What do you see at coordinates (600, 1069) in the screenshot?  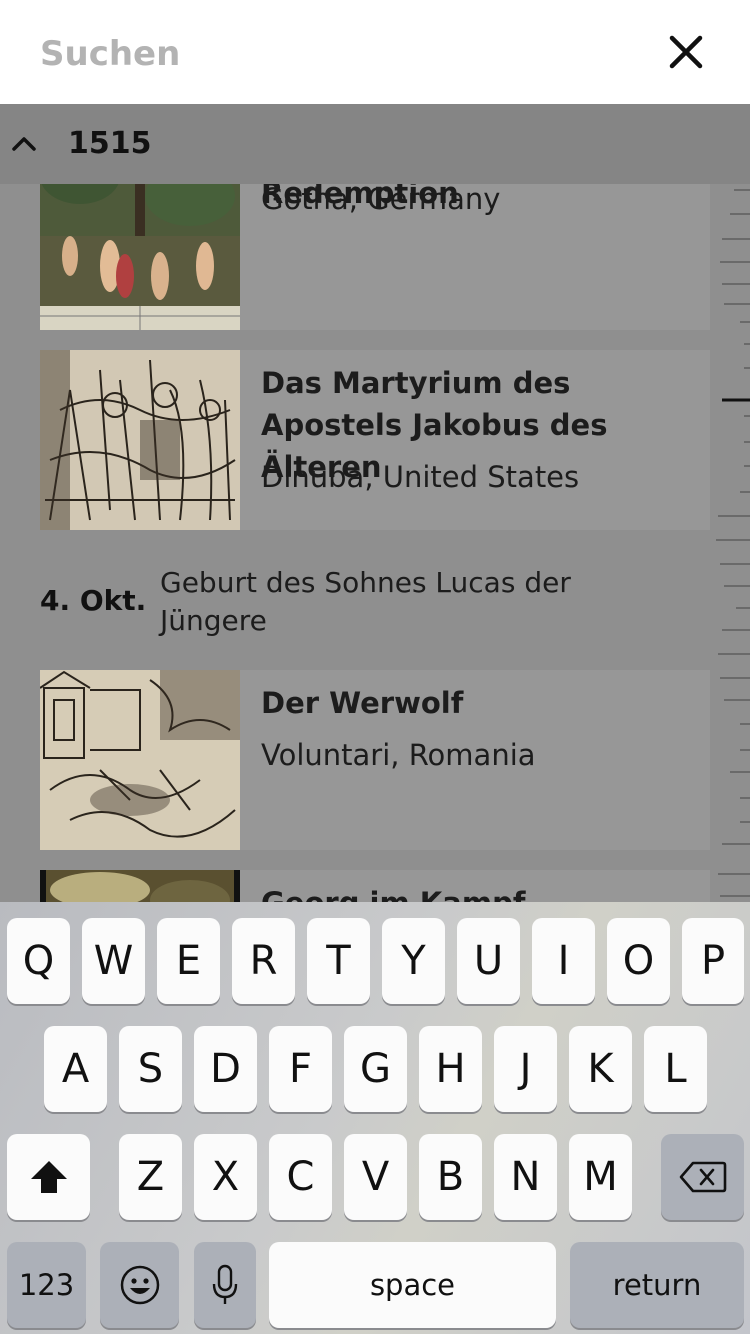 I see `key-k: K` at bounding box center [600, 1069].